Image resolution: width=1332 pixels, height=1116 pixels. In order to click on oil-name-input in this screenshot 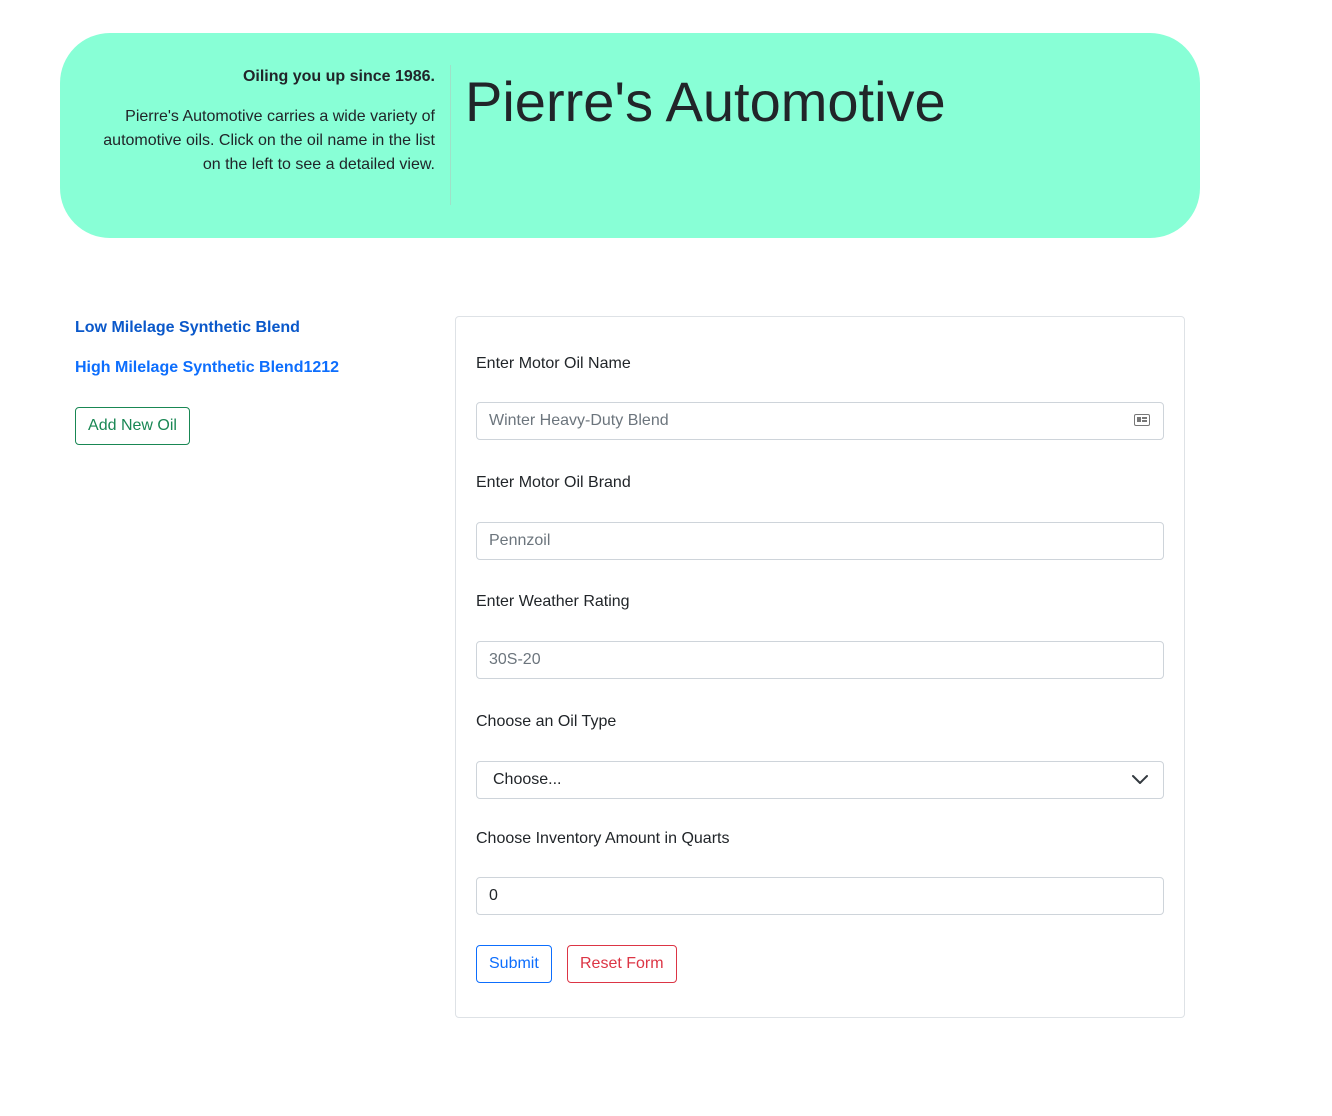, I will do `click(820, 421)`.